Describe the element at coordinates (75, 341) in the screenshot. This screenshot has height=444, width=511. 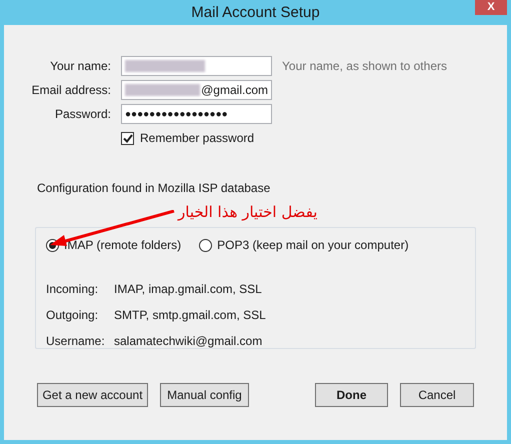
I see `server-label: Username:` at that location.